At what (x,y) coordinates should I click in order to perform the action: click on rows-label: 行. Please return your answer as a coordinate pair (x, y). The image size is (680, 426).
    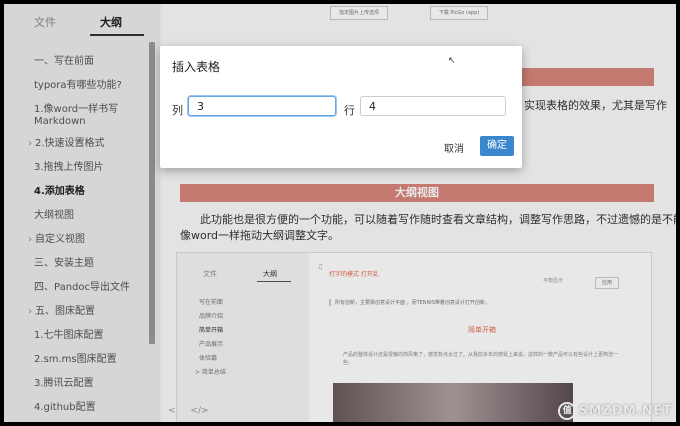
    Looking at the image, I should click on (349, 110).